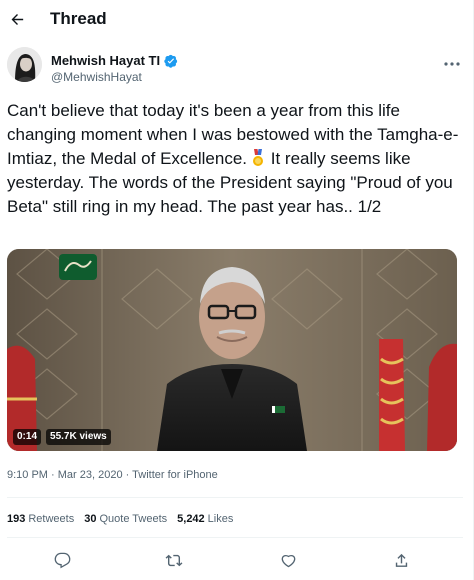 This screenshot has width=474, height=580. Describe the element at coordinates (191, 519) in the screenshot. I see `likes-count: 5,242` at that location.